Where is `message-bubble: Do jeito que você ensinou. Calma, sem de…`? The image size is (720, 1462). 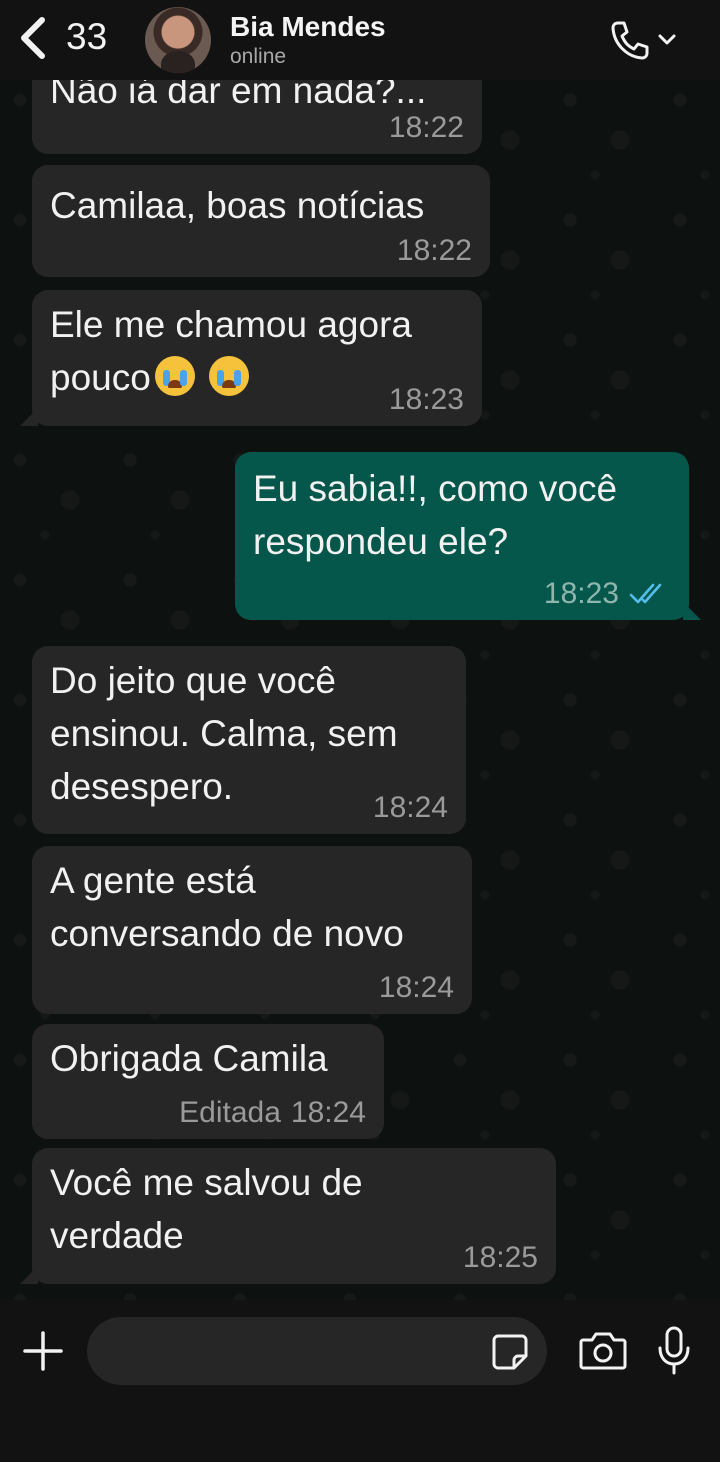 message-bubble: Do jeito que você ensinou. Calma, sem de… is located at coordinates (249, 740).